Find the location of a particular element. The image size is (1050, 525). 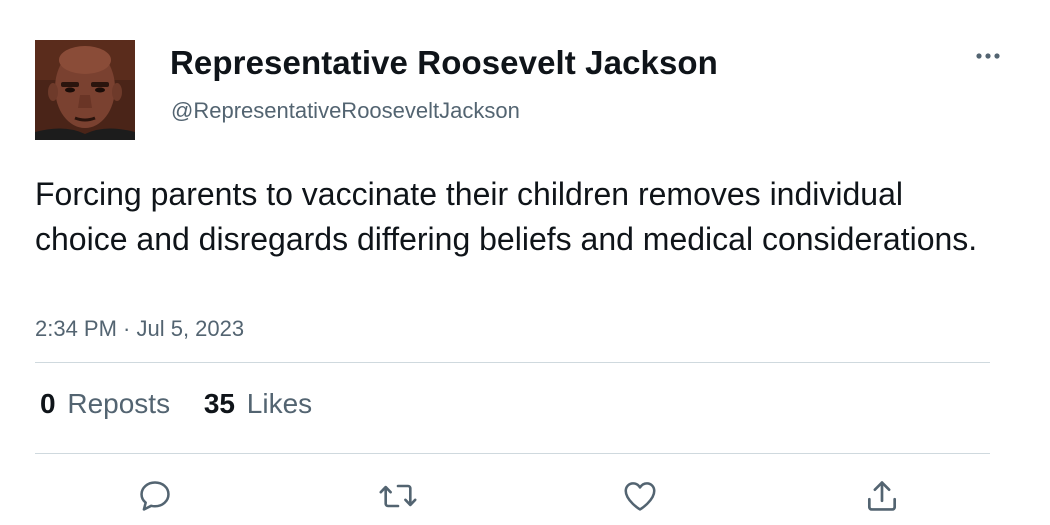

repost-button is located at coordinates (398, 496).